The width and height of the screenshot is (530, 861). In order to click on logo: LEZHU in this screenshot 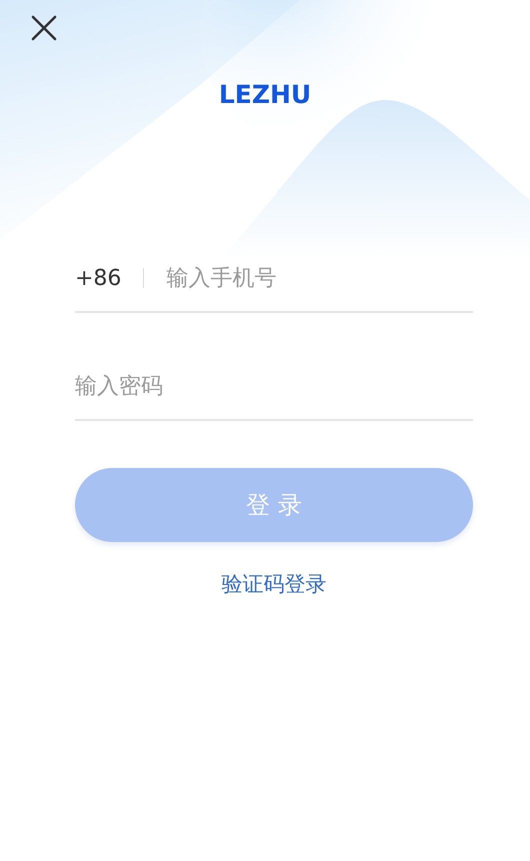, I will do `click(265, 95)`.